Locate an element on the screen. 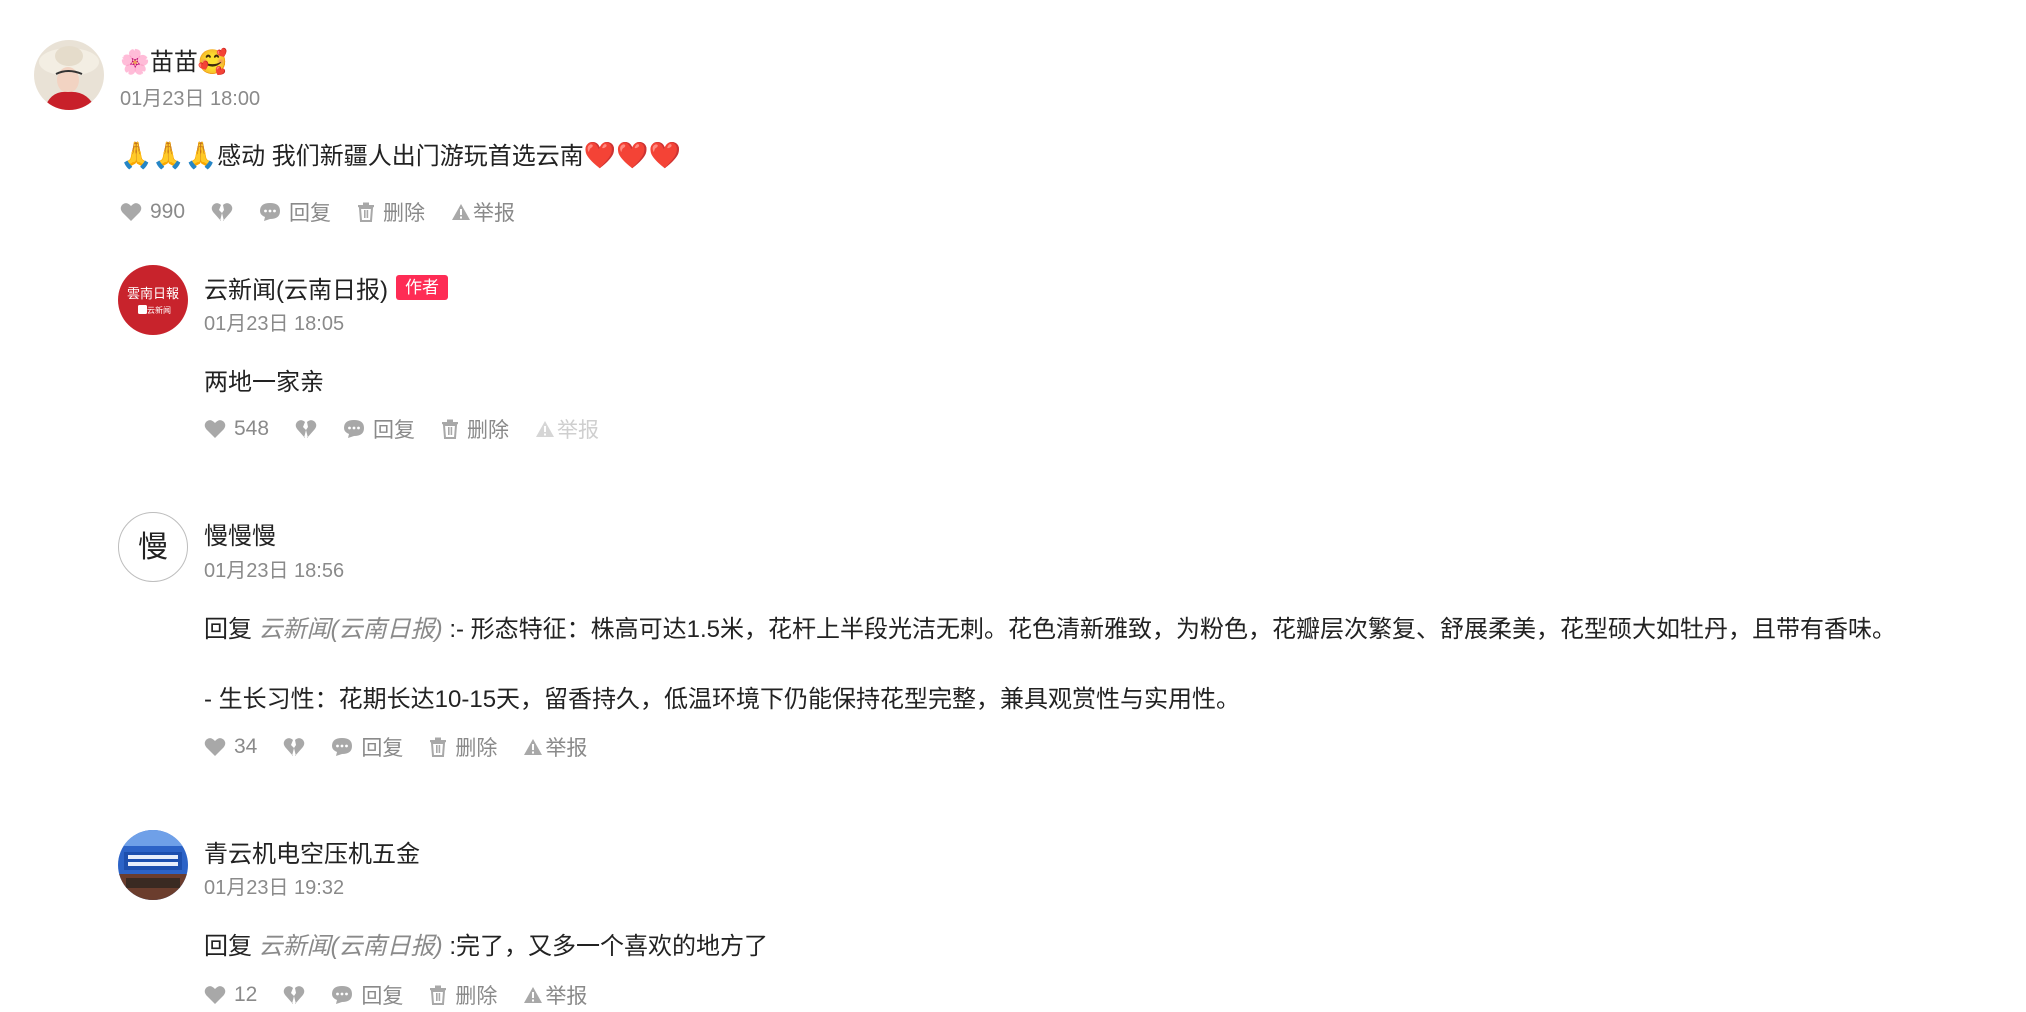  like-button: 548 is located at coordinates (236, 429).